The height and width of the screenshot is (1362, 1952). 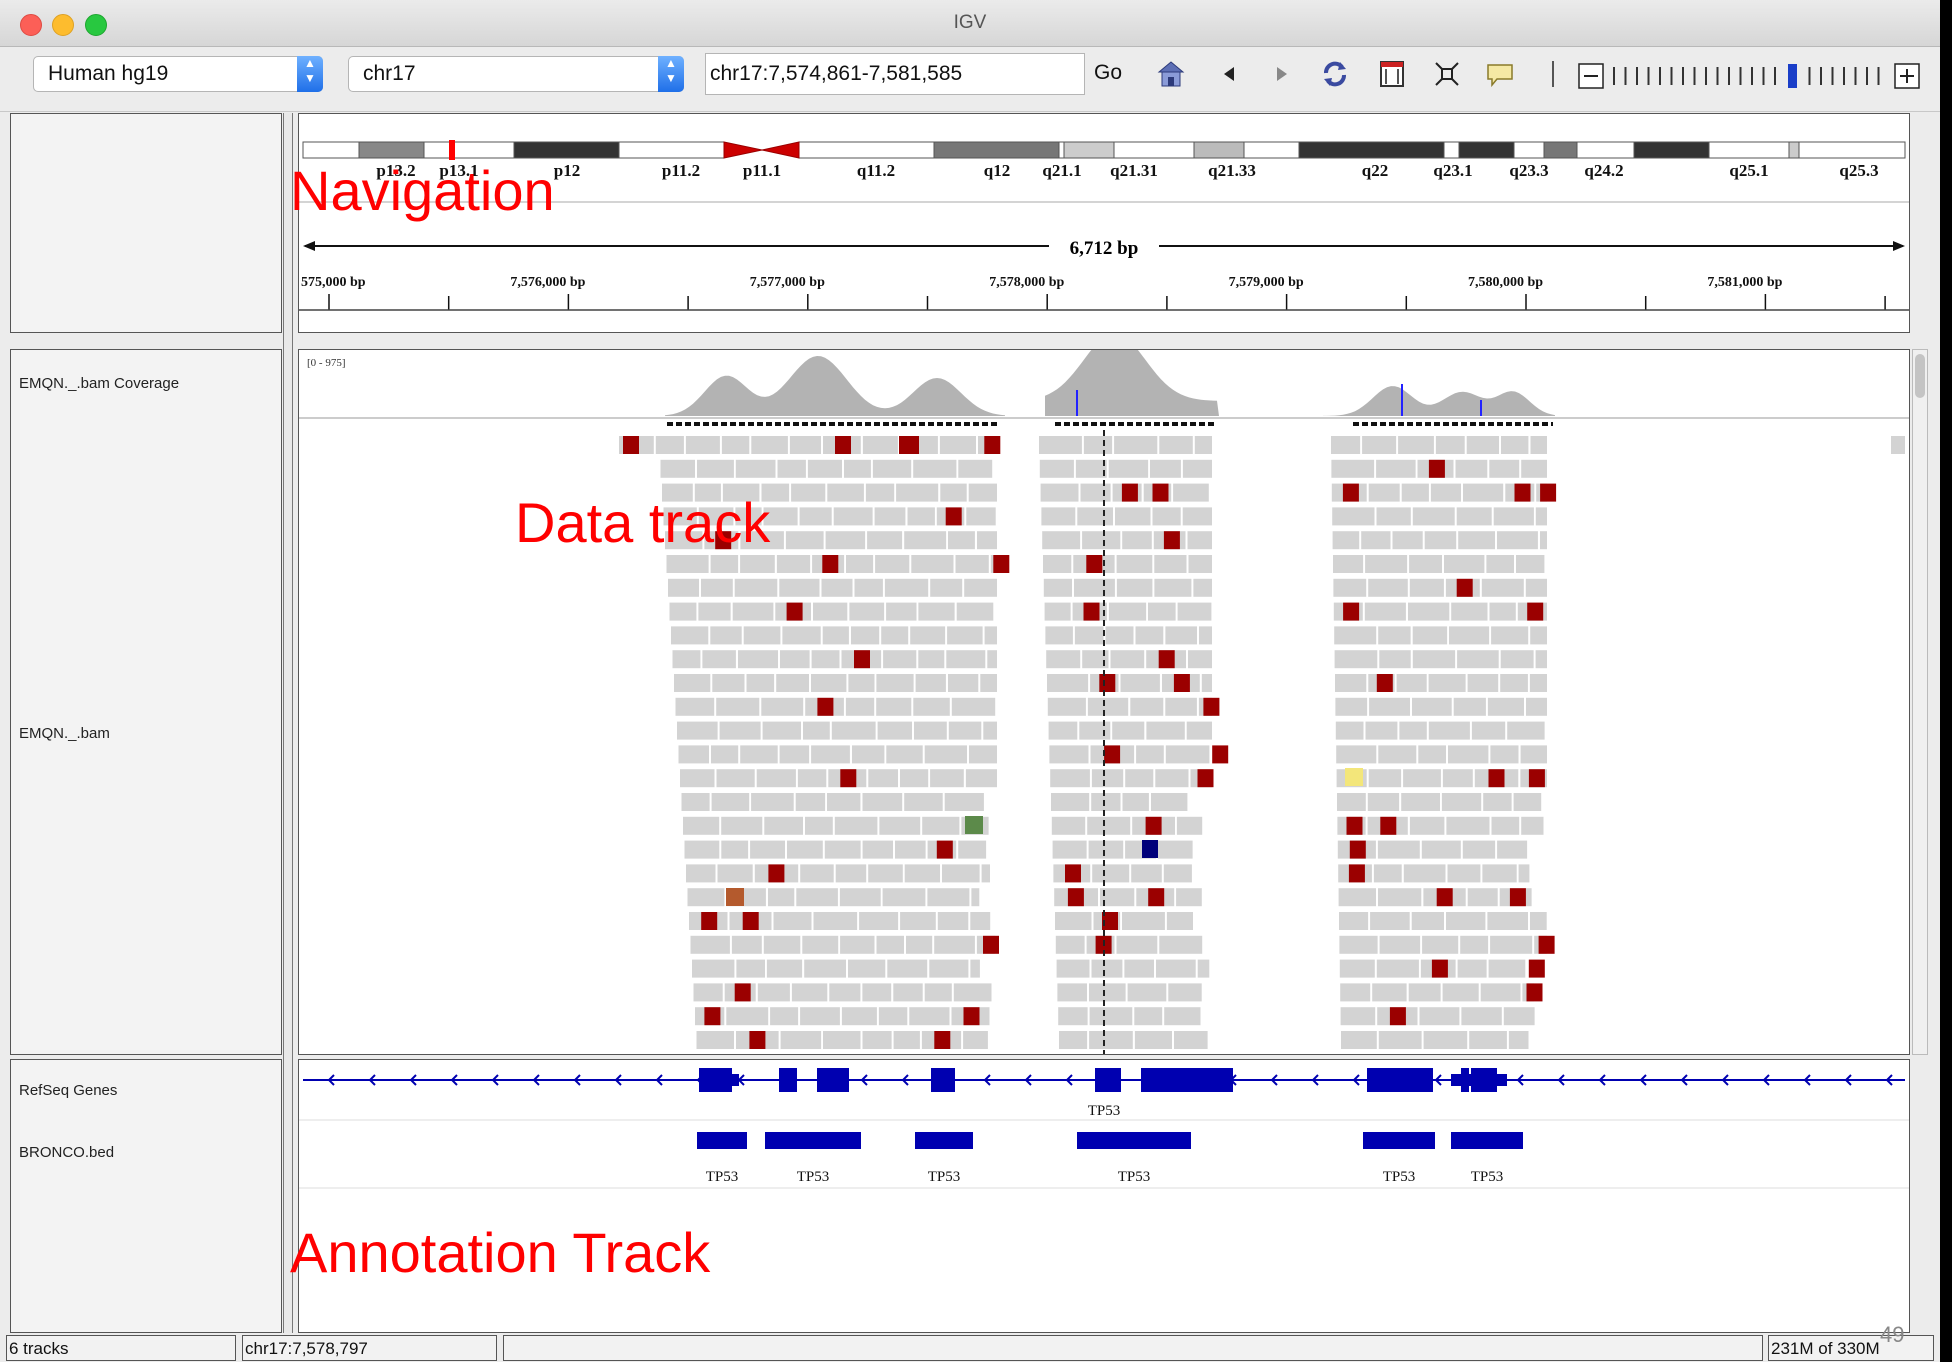 What do you see at coordinates (895, 74) in the screenshot?
I see `locus-input: chr17:7,574,861-7,581,585` at bounding box center [895, 74].